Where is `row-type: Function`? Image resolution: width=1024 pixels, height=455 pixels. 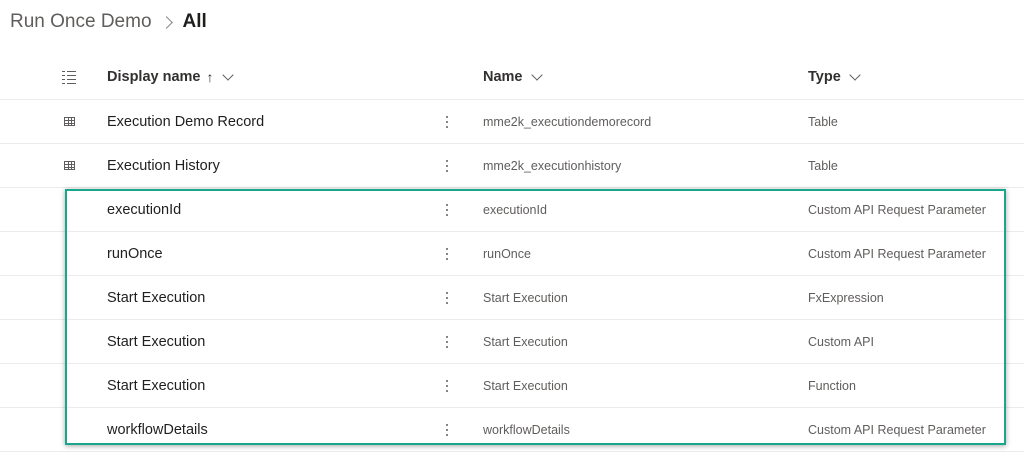 row-type: Function is located at coordinates (832, 385).